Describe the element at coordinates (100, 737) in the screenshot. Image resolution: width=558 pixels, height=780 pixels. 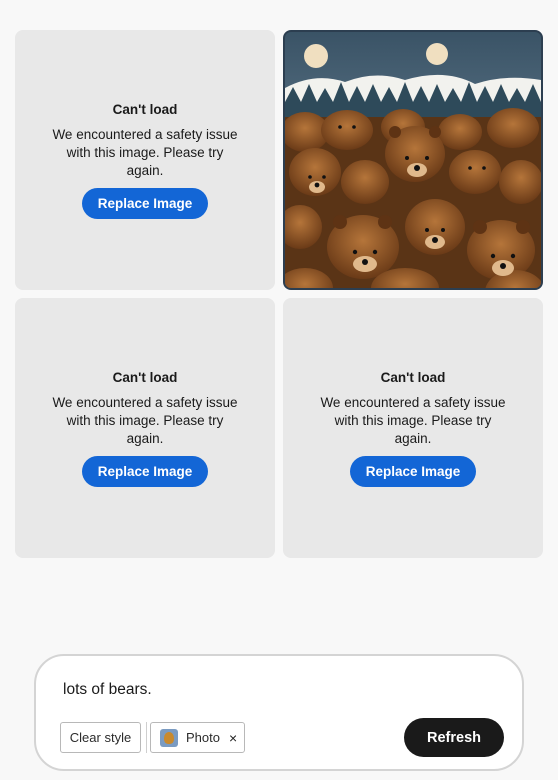
I see `clear-style-button: Clear style` at that location.